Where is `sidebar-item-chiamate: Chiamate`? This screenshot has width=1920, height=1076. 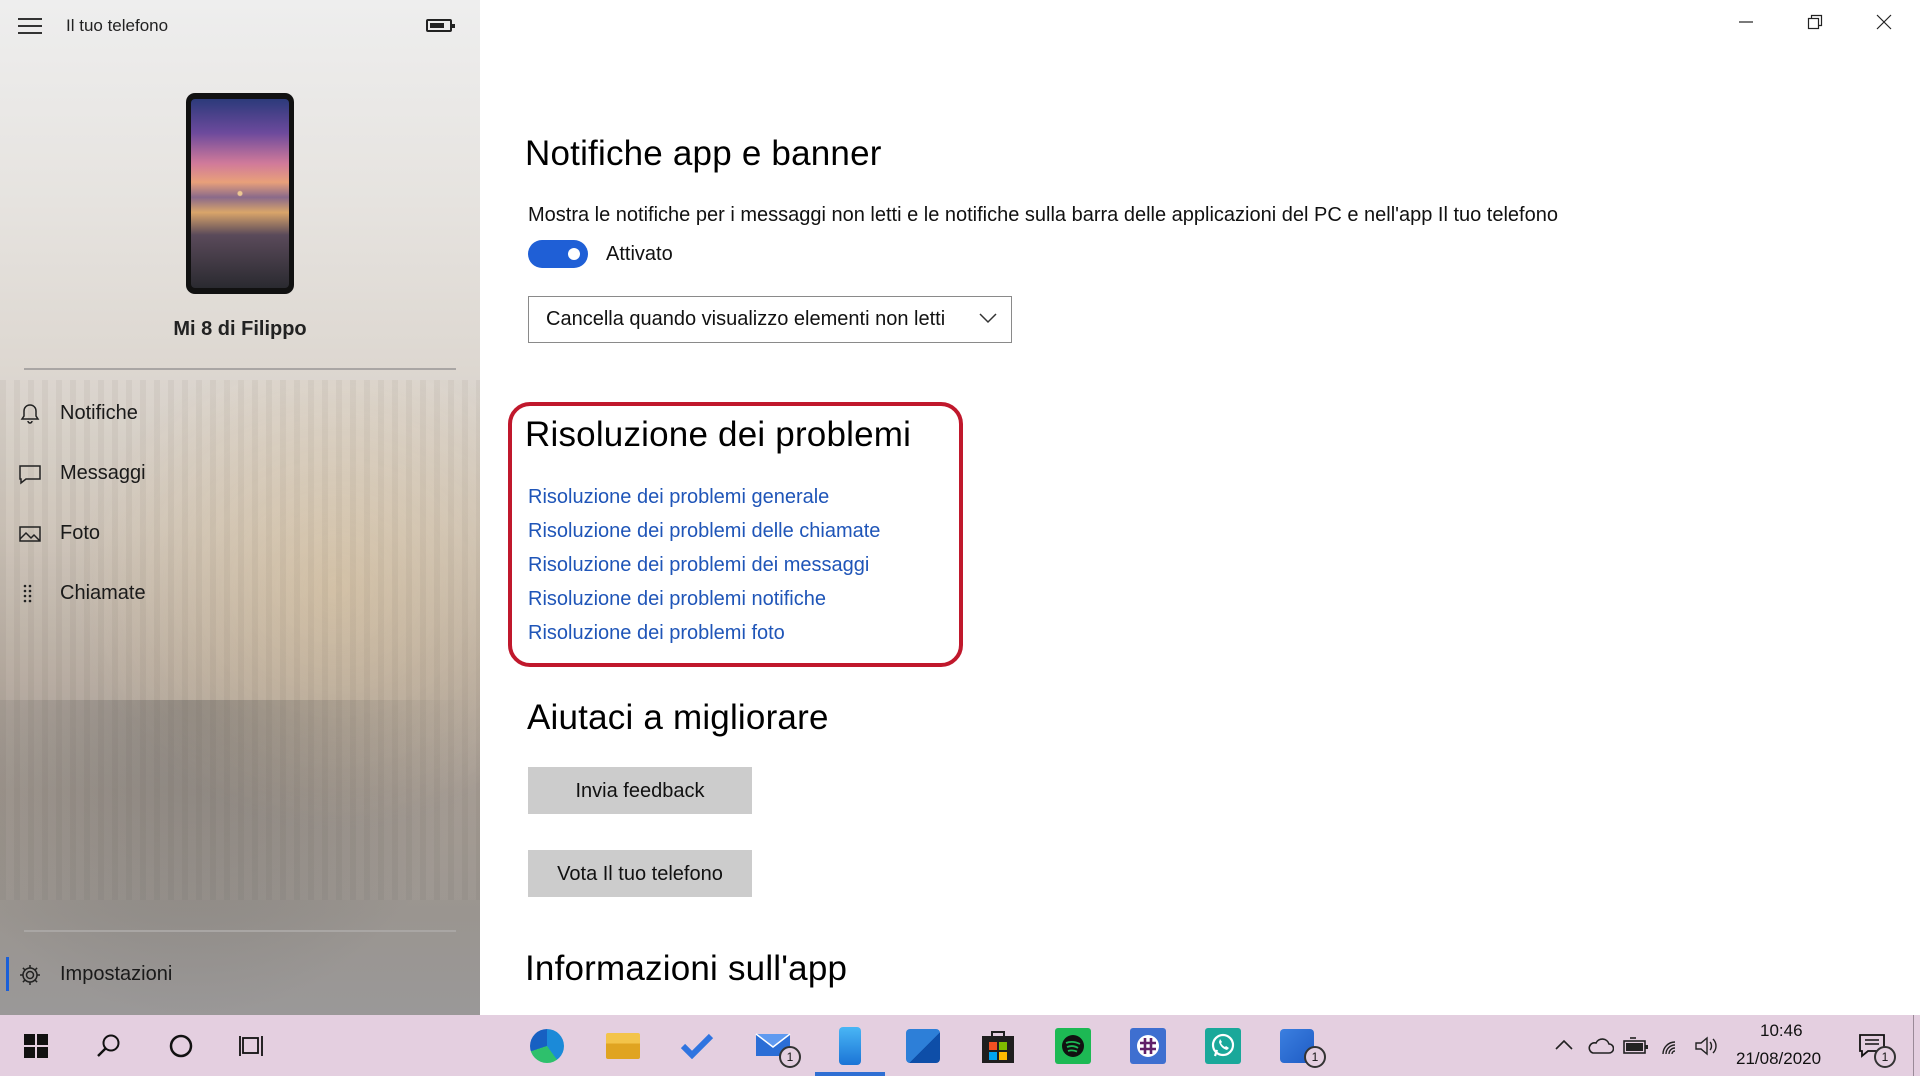 sidebar-item-chiamate: Chiamate is located at coordinates (240, 594).